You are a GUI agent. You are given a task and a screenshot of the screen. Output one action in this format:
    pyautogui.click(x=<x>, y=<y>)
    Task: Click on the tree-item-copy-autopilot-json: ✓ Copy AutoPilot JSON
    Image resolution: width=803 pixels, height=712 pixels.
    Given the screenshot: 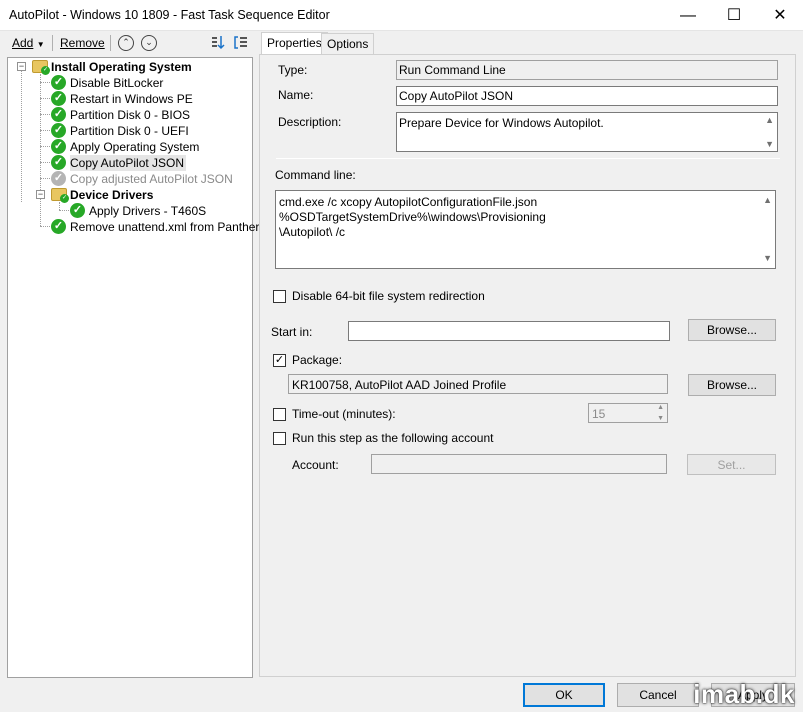 What is the action you would take?
    pyautogui.click(x=146, y=163)
    